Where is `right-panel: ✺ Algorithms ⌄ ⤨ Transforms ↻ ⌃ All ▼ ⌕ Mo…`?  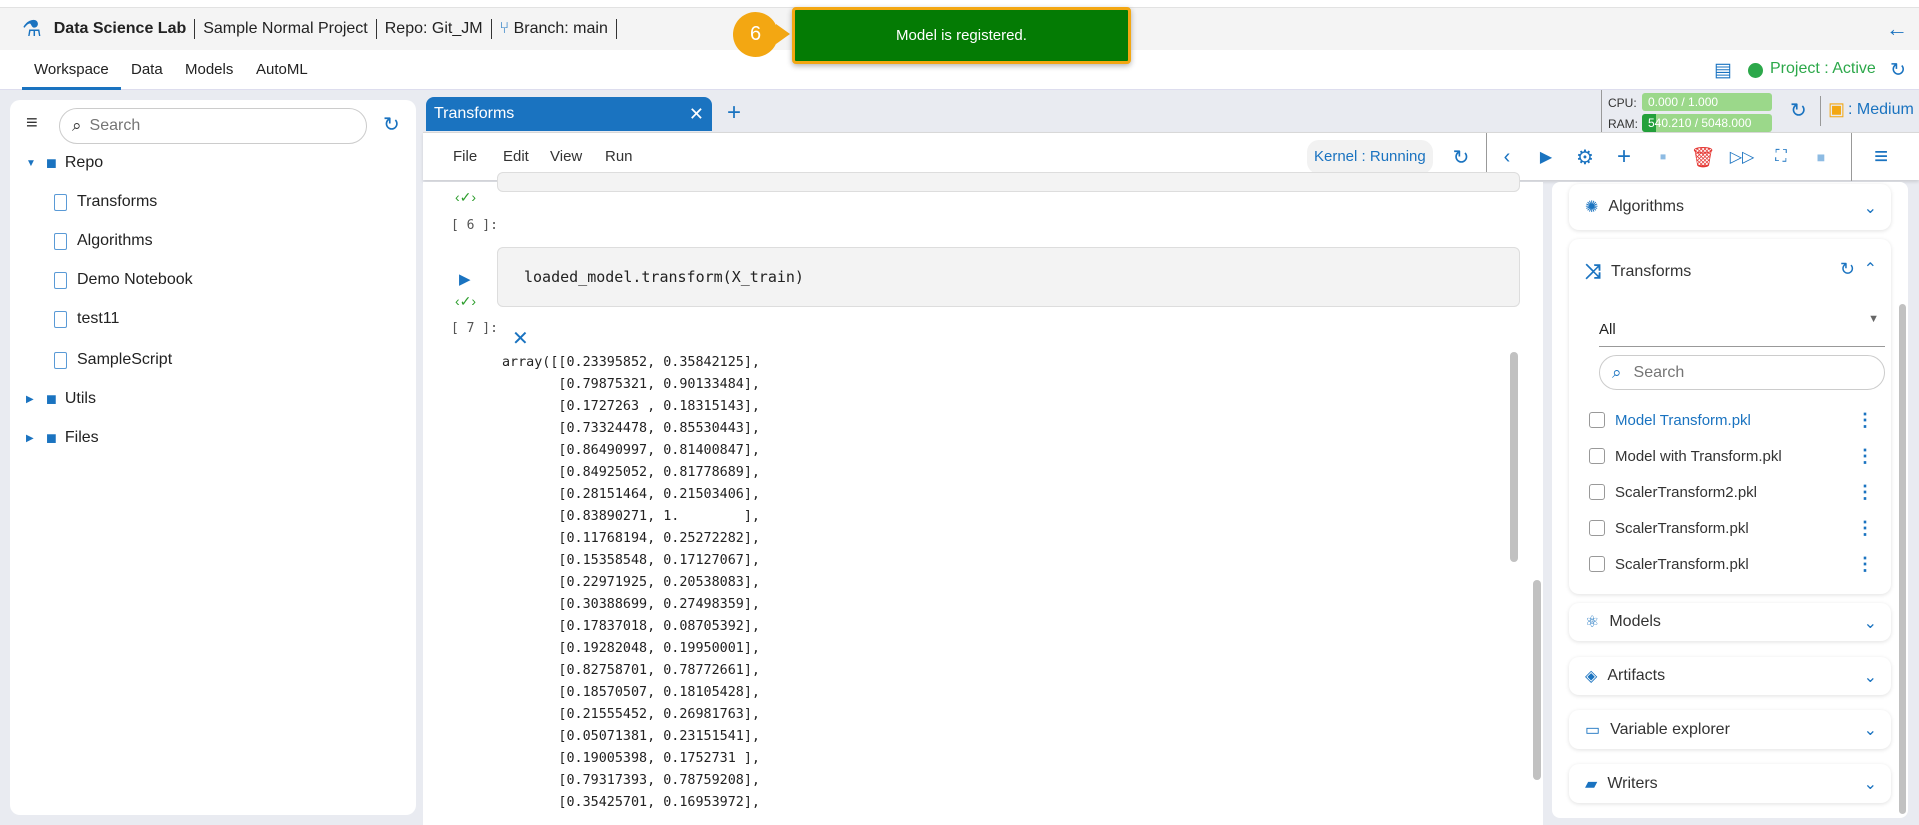 right-panel: ✺ Algorithms ⌄ ⤨ Transforms ↻ ⌃ All ▼ ⌕ Mo… is located at coordinates (1730, 501).